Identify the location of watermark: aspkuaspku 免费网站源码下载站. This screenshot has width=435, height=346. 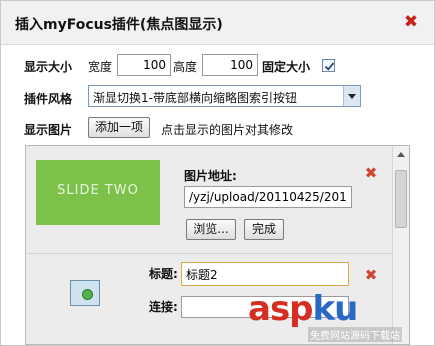
(338, 315).